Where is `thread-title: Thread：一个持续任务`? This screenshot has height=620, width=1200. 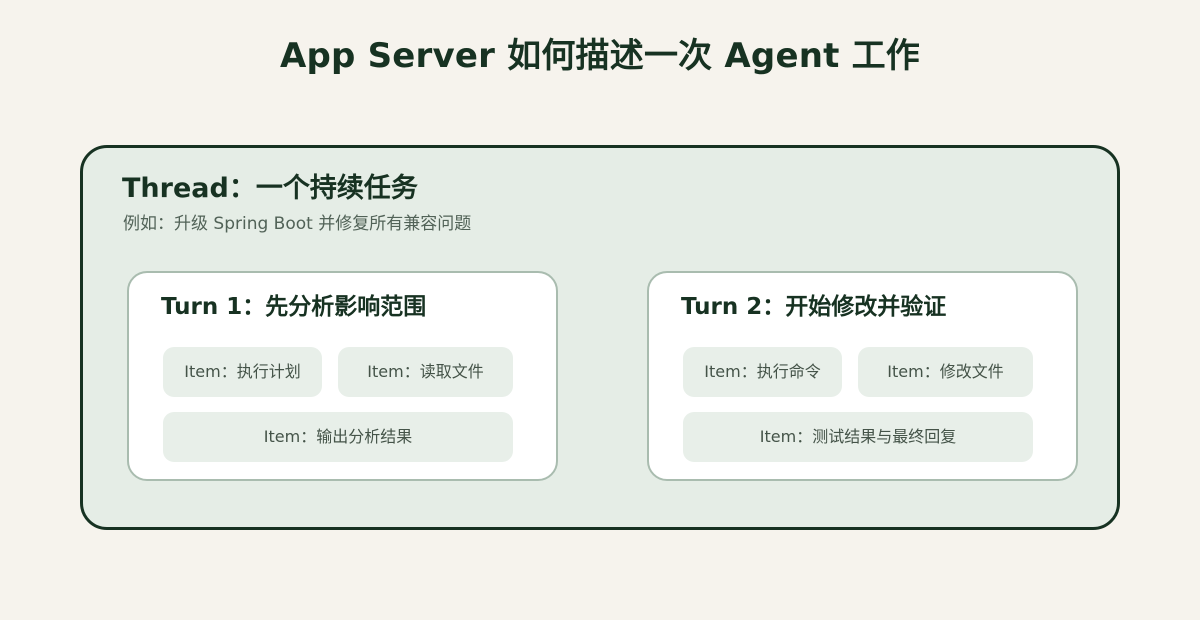
thread-title: Thread：一个持续任务 is located at coordinates (270, 188).